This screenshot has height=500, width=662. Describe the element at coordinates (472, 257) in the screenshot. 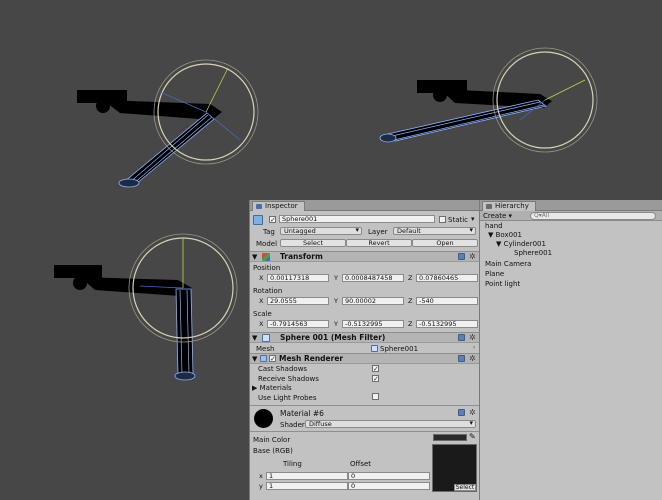

I see `transform-gear-icon: ✲` at that location.